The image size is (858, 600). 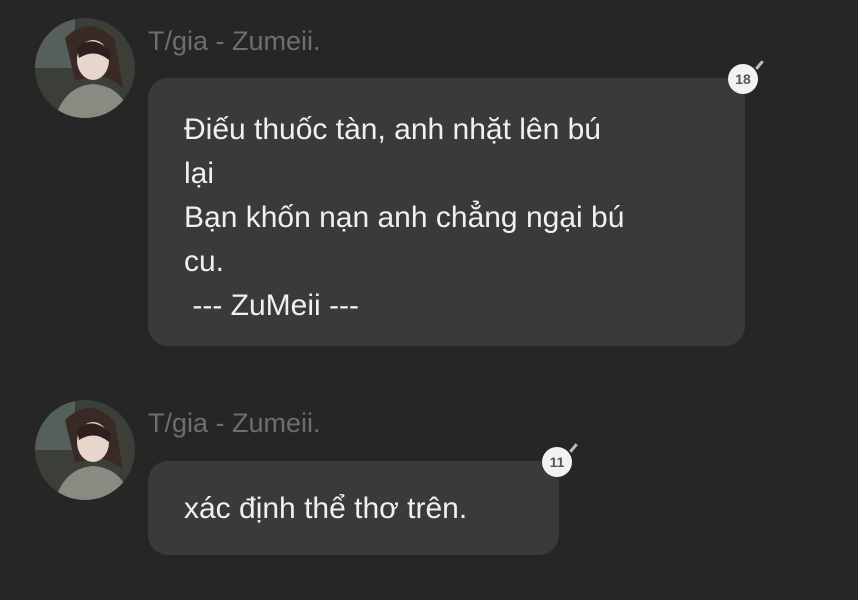 What do you see at coordinates (392, 129) in the screenshot?
I see `message-text-line: Điếu thuốc tàn, anh nhặt lên bú` at bounding box center [392, 129].